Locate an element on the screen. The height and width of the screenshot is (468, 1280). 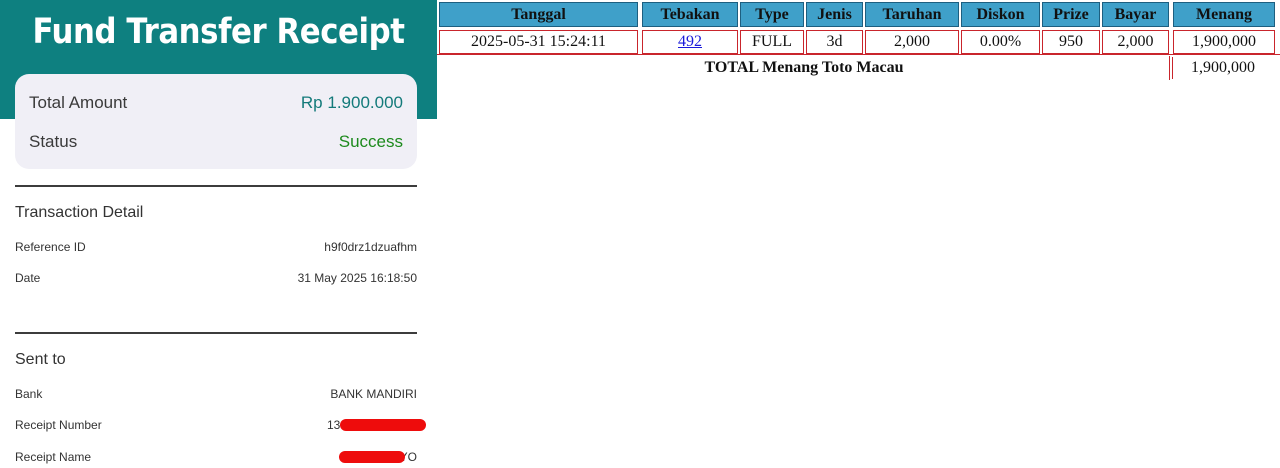
date-value: 31 May 2025 16:18:50 is located at coordinates (357, 278).